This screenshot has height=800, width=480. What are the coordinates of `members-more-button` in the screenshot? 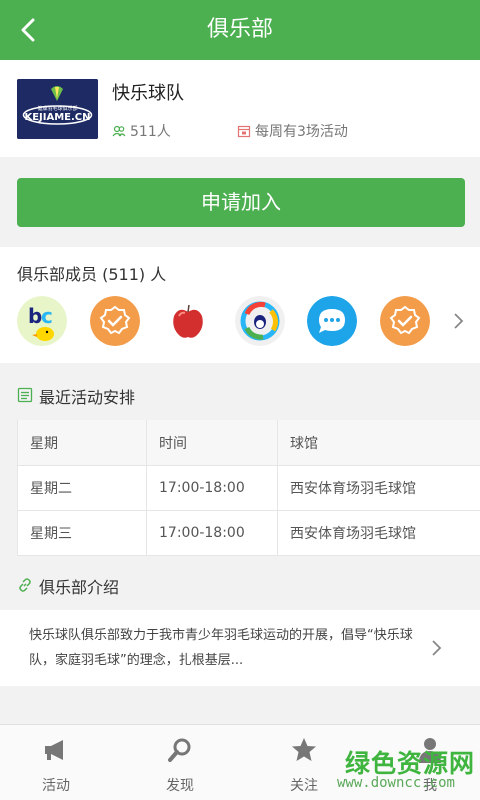 It's located at (459, 321).